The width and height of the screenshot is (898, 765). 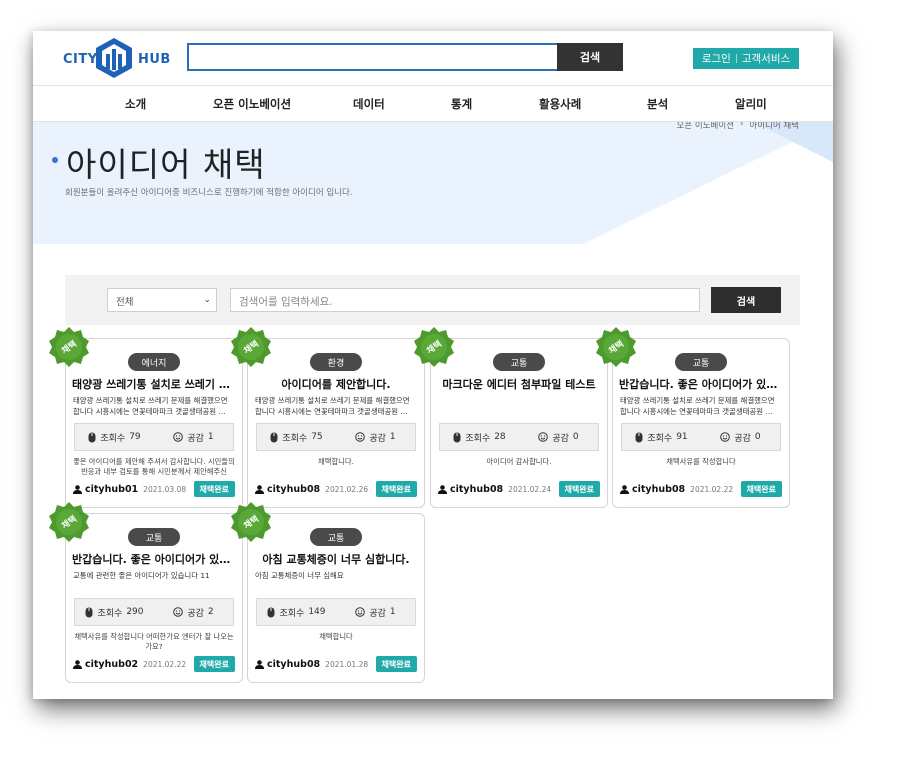 I want to click on keyword-search-input: 검색어를 입력하세요., so click(x=465, y=300).